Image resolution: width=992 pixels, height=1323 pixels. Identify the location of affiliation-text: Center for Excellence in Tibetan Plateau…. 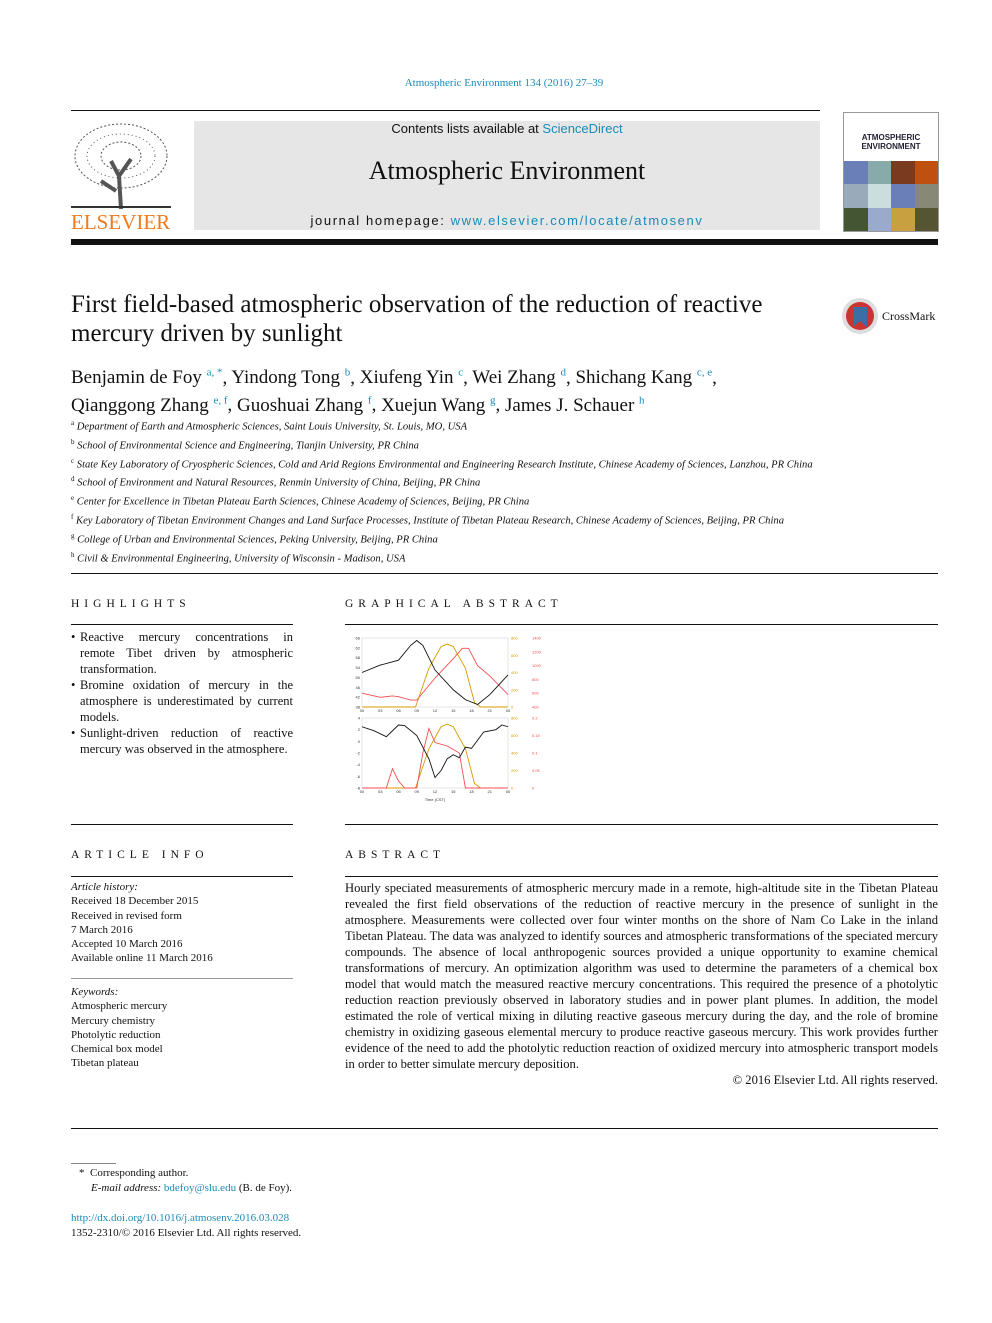
(303, 502).